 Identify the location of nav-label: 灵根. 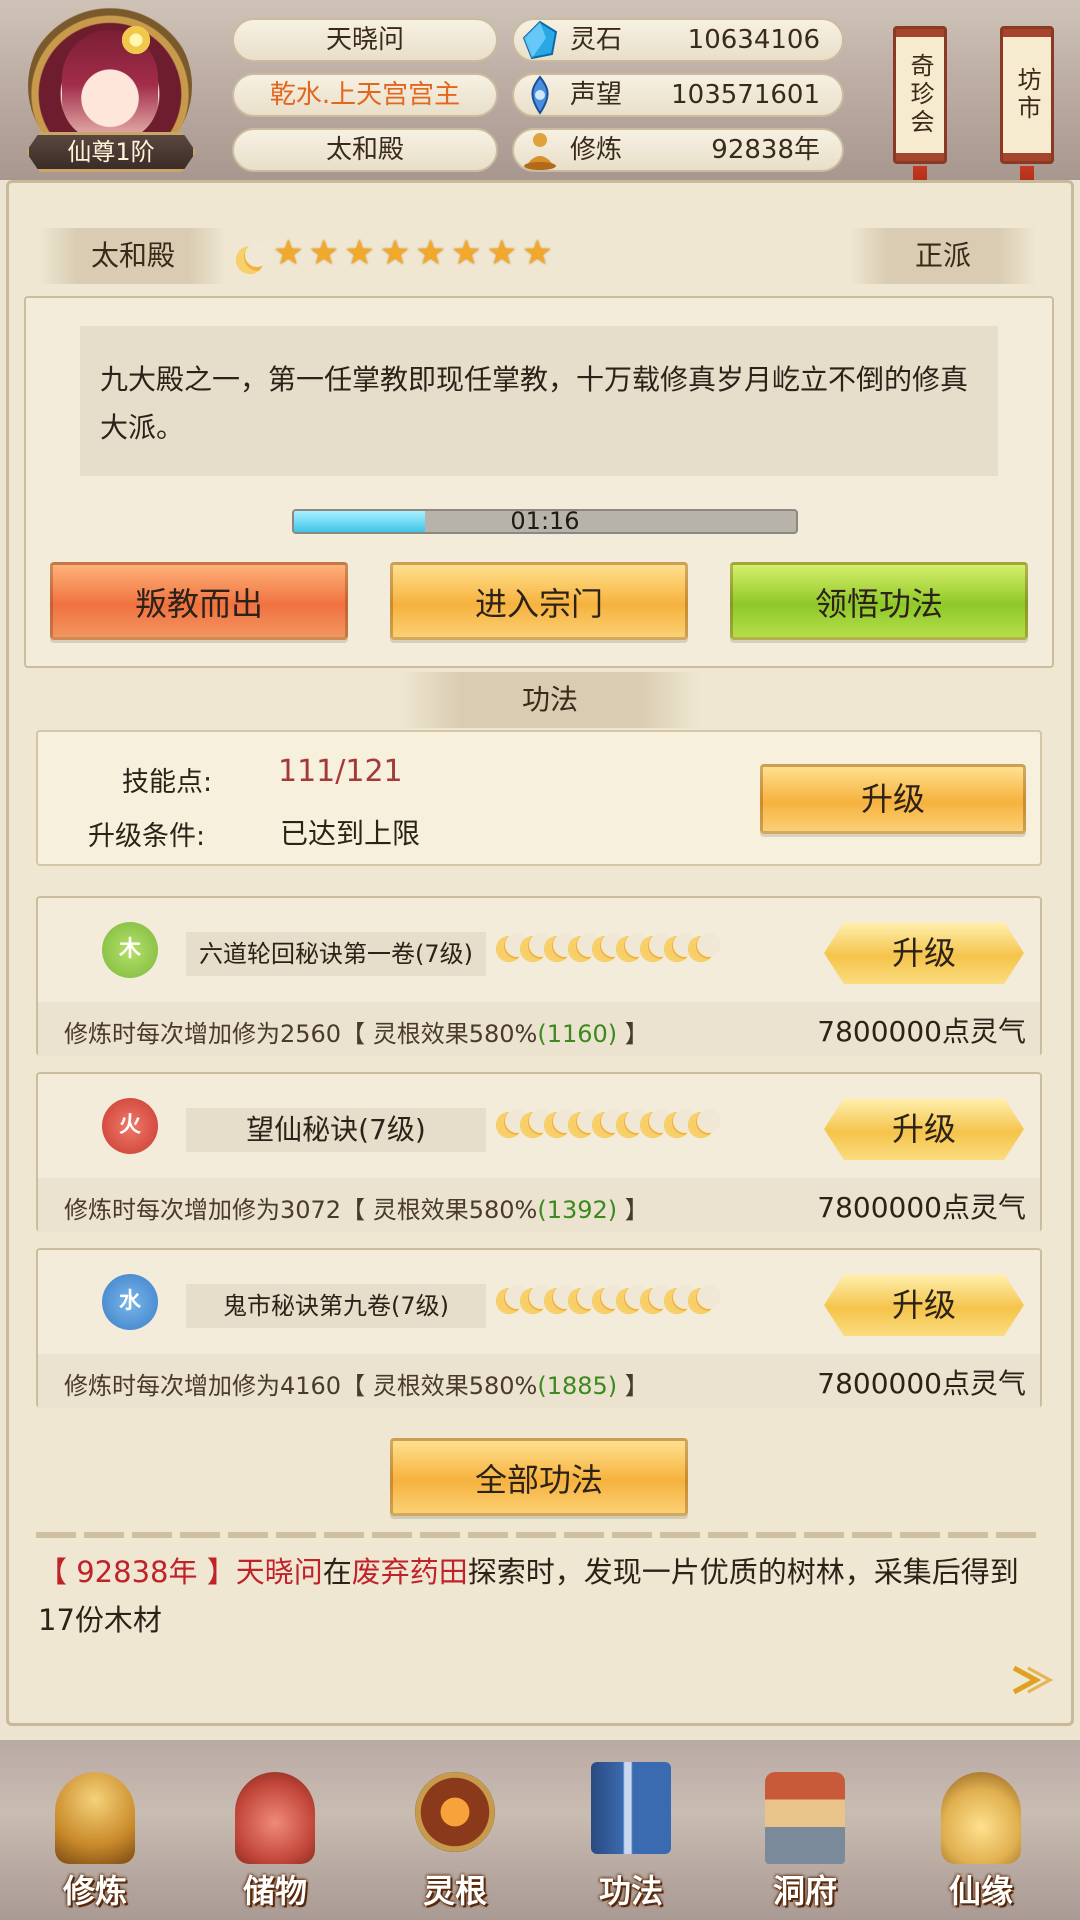
(454, 1891).